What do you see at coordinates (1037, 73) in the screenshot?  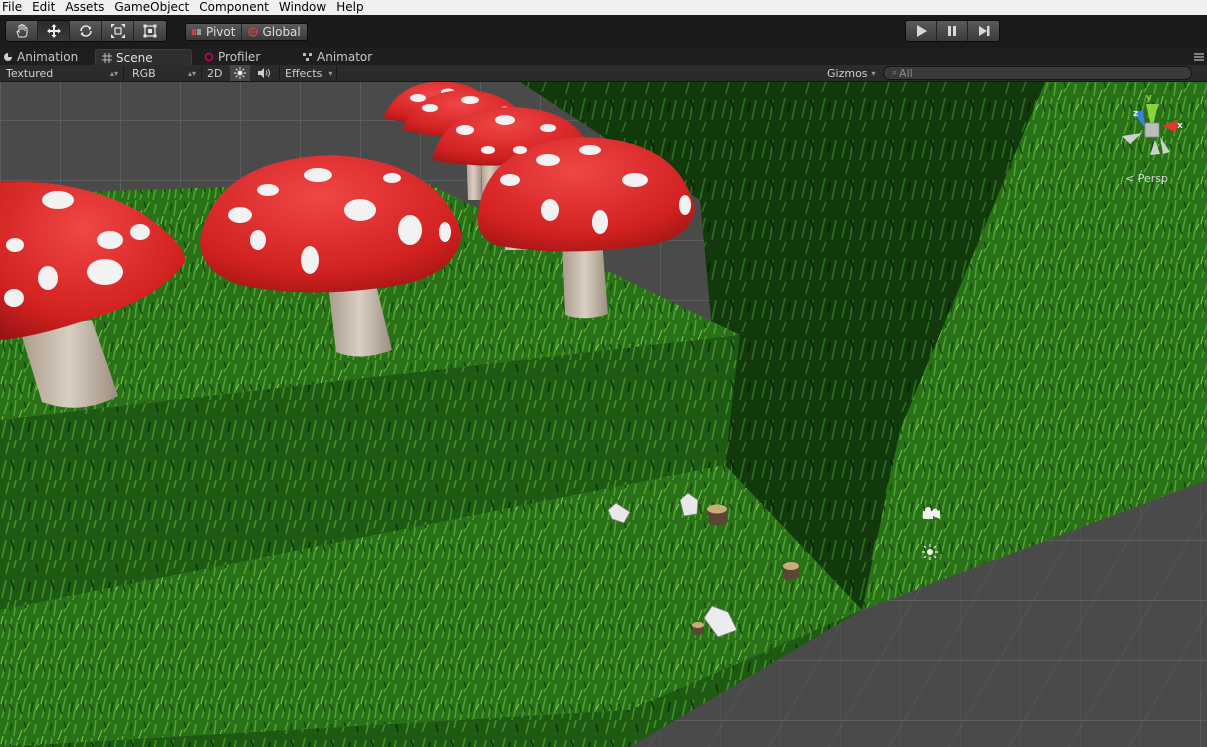 I see `scene-search-field: ⌕ All` at bounding box center [1037, 73].